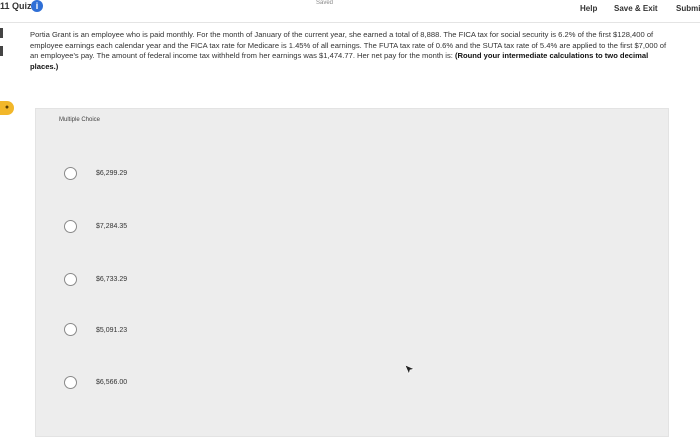  What do you see at coordinates (588, 8) in the screenshot?
I see `help-button: Help` at bounding box center [588, 8].